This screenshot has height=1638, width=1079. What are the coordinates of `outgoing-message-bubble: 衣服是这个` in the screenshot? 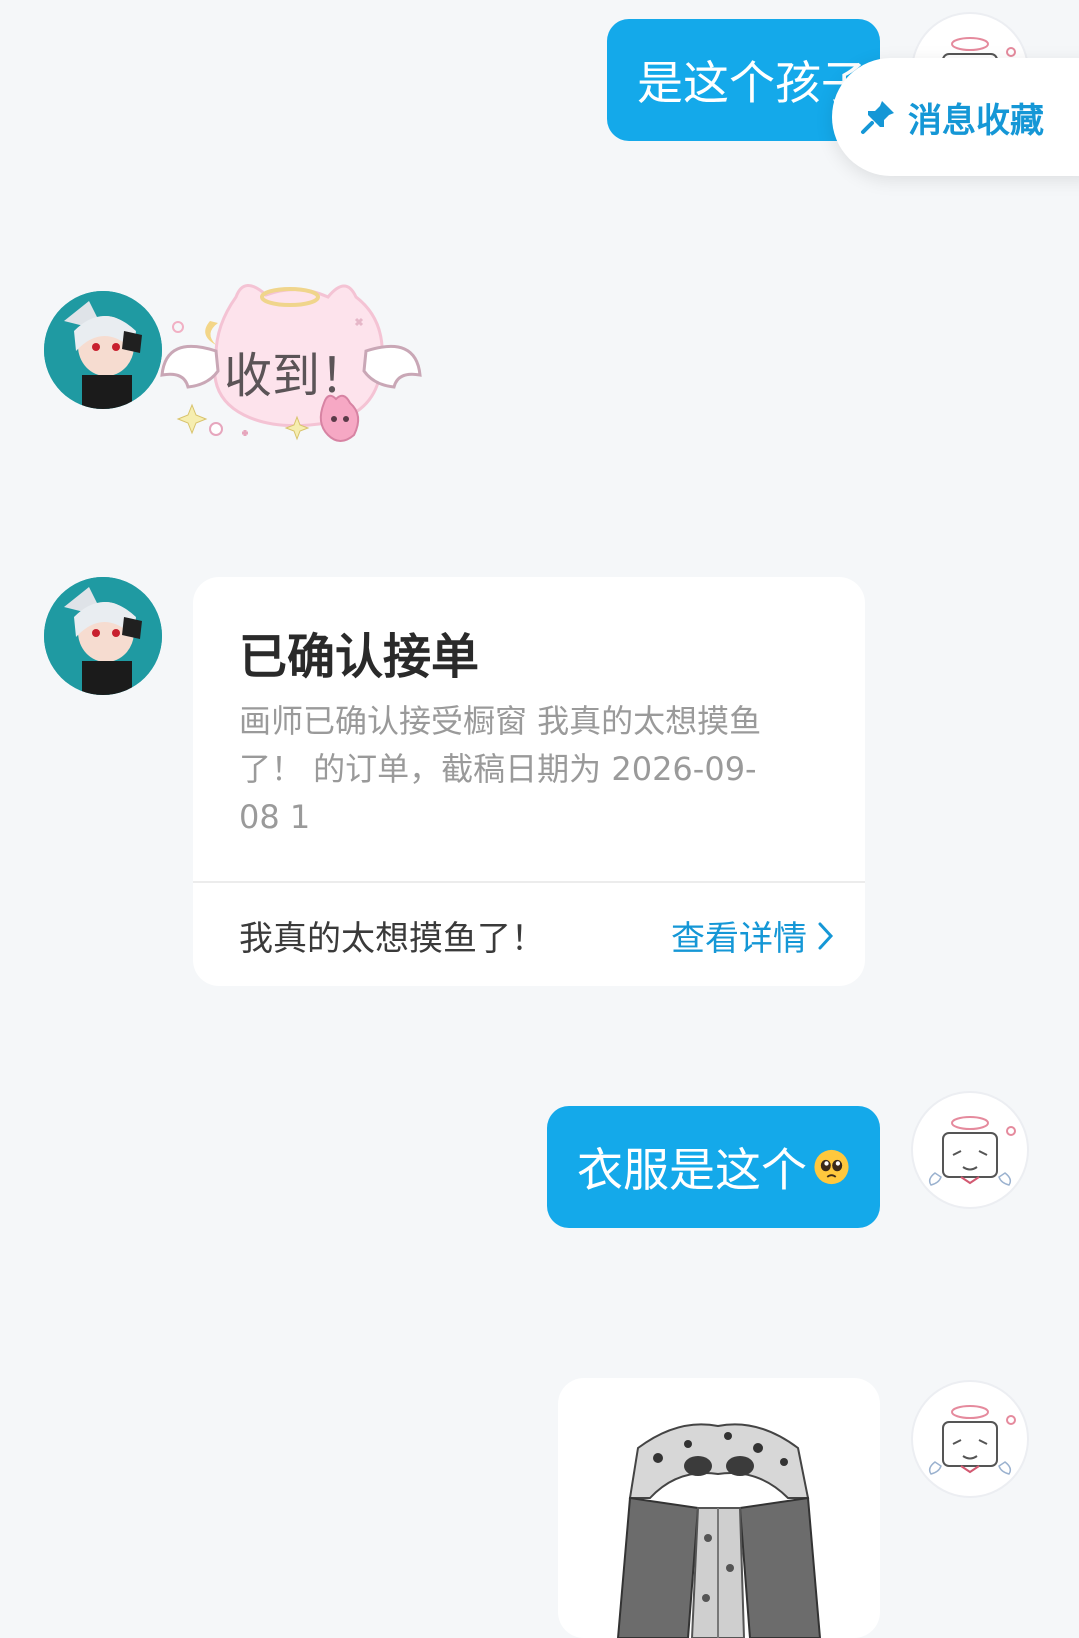 It's located at (713, 1167).